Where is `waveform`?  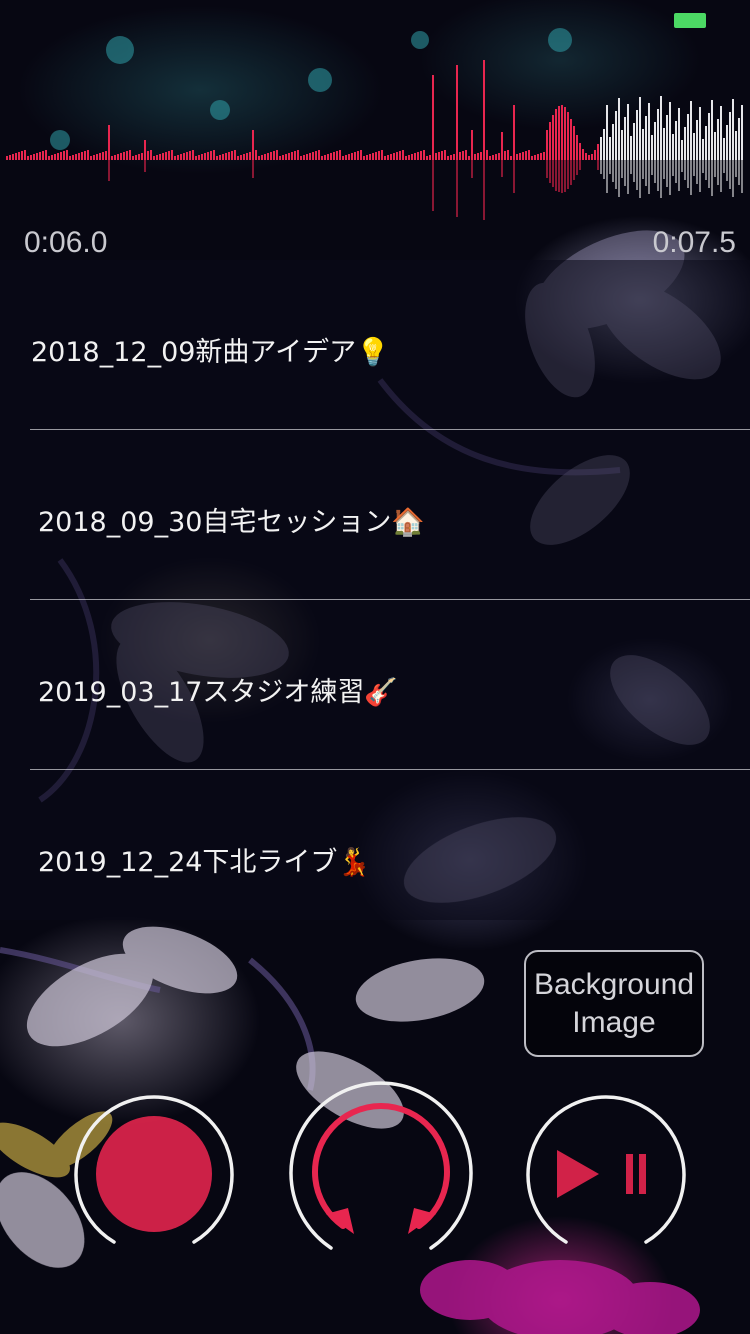
waveform is located at coordinates (375, 140).